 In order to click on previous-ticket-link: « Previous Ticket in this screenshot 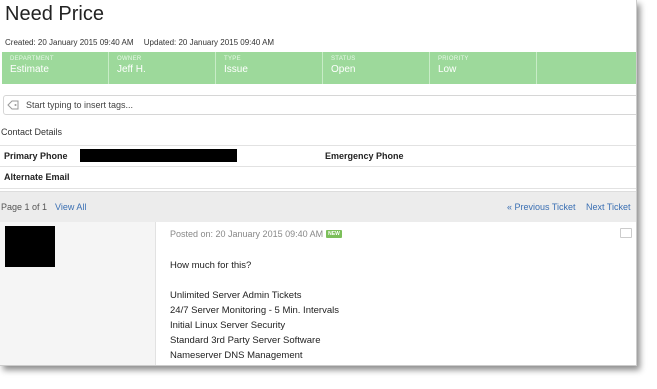, I will do `click(541, 207)`.